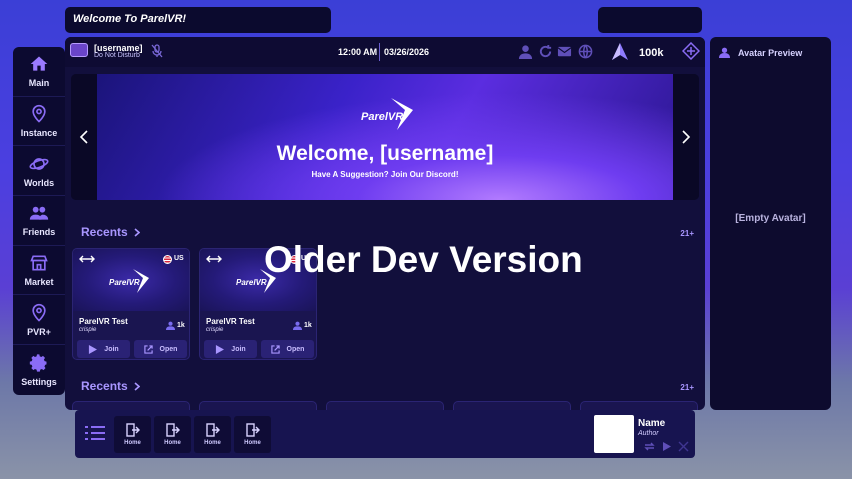 This screenshot has height=479, width=852. I want to click on gear-icon, so click(38, 363).